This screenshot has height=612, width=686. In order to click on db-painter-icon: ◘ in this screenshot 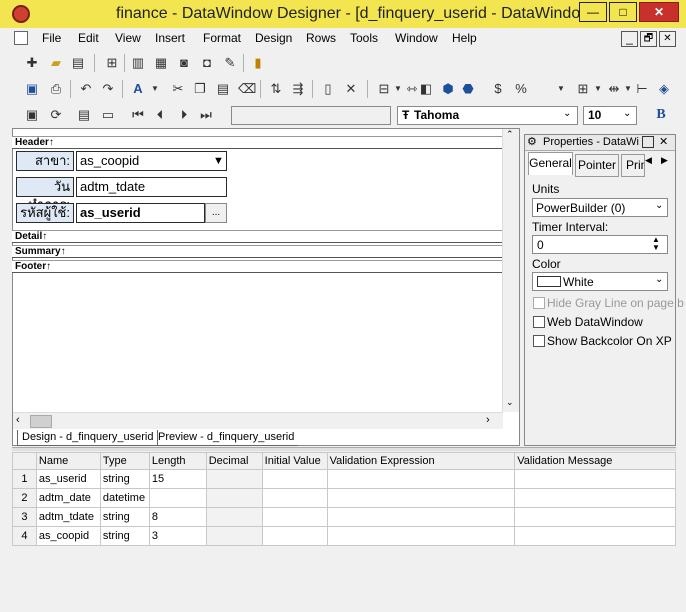, I will do `click(207, 63)`.